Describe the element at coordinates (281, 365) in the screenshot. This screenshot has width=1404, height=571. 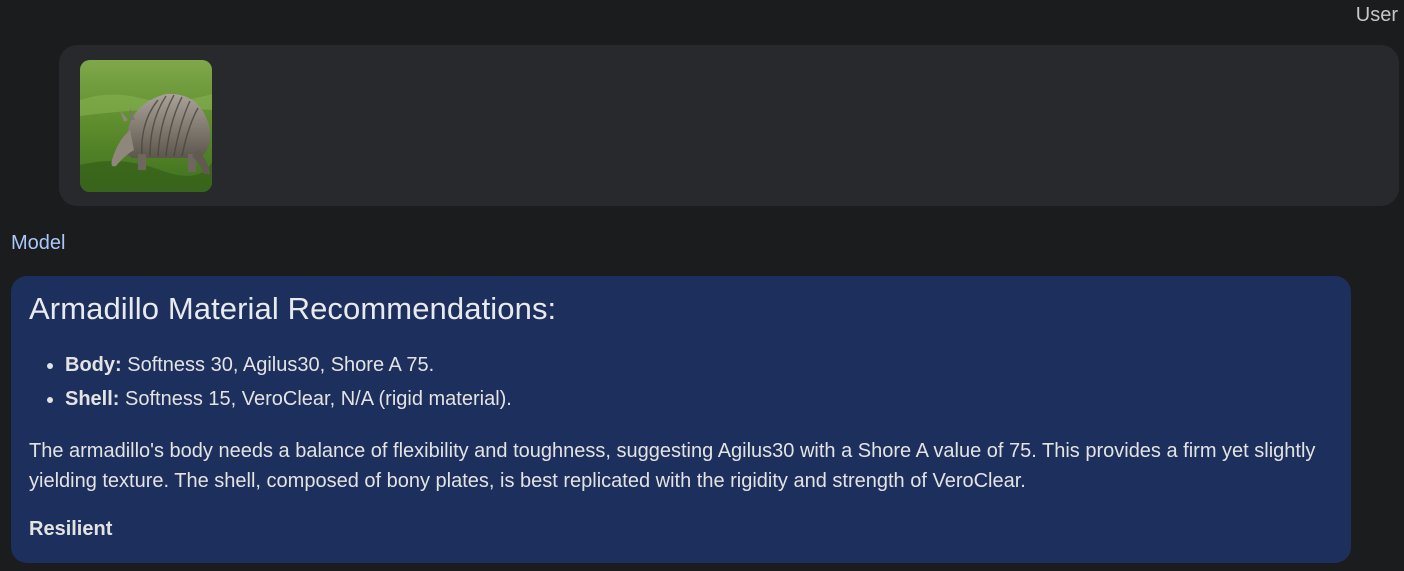
I see `list-item-detail: Softness 30, Agilus30, Shore A 75.` at that location.